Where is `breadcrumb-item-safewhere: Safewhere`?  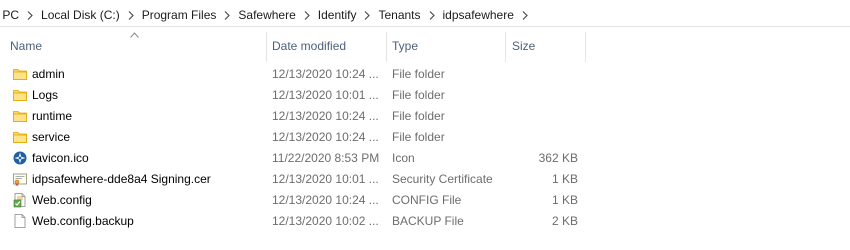
breadcrumb-item-safewhere: Safewhere is located at coordinates (266, 15).